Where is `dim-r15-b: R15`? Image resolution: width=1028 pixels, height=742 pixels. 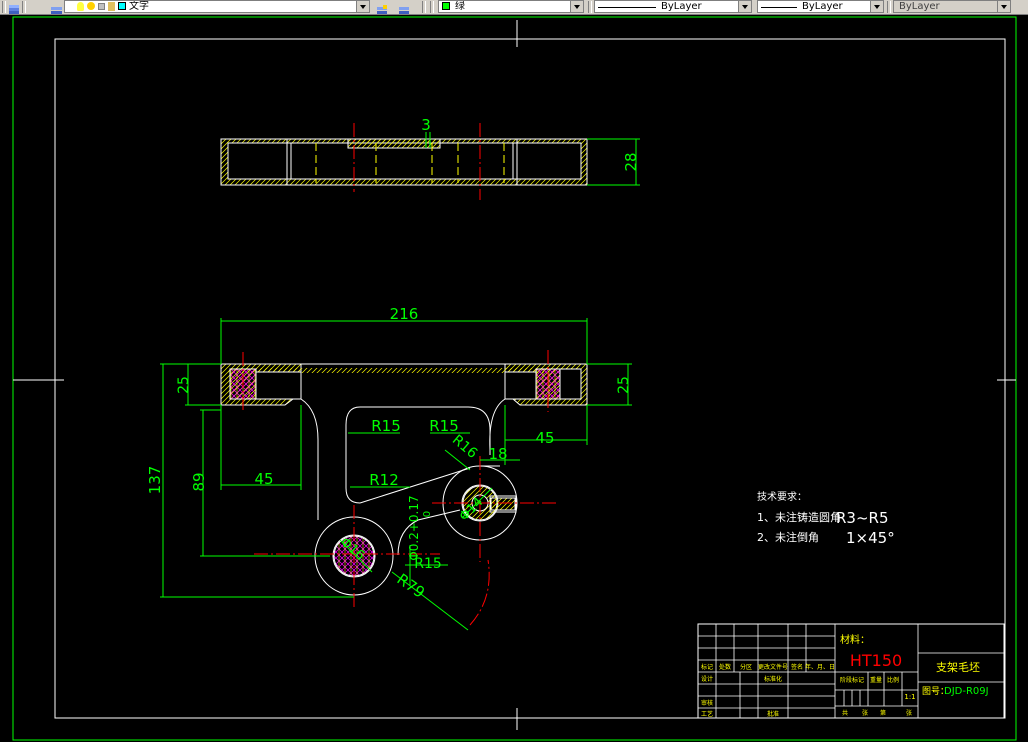
dim-r15-b: R15 is located at coordinates (444, 426).